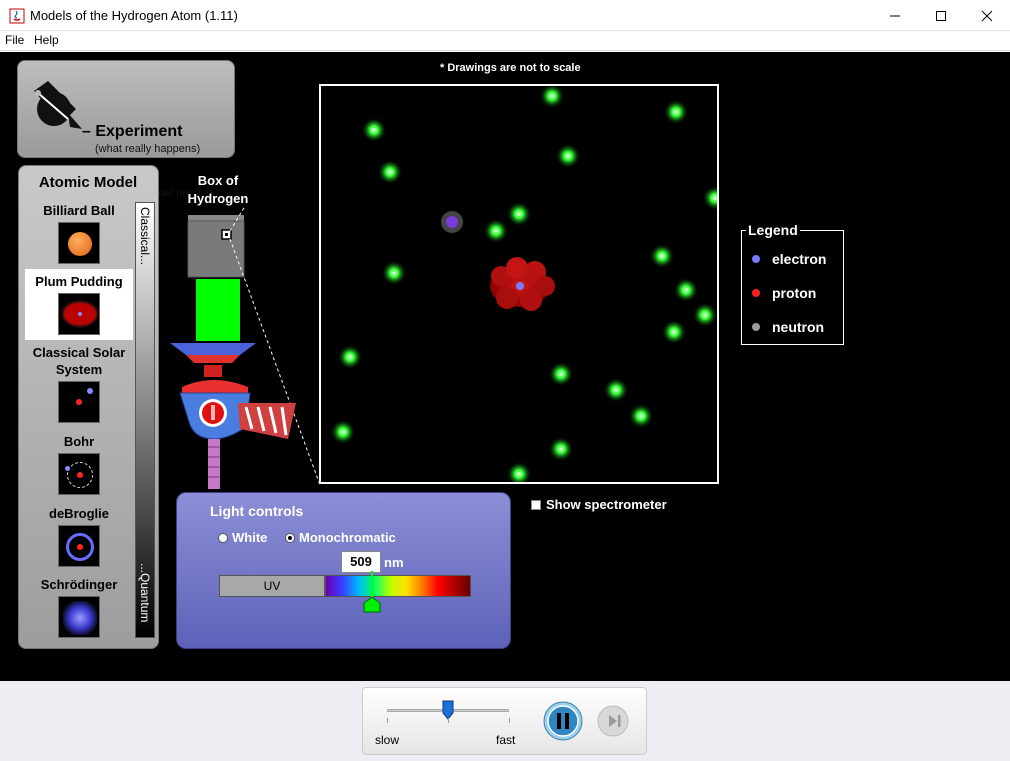 The height and width of the screenshot is (761, 1010). I want to click on window-title: Models of the Hydrogen Atom (1.11), so click(134, 15).